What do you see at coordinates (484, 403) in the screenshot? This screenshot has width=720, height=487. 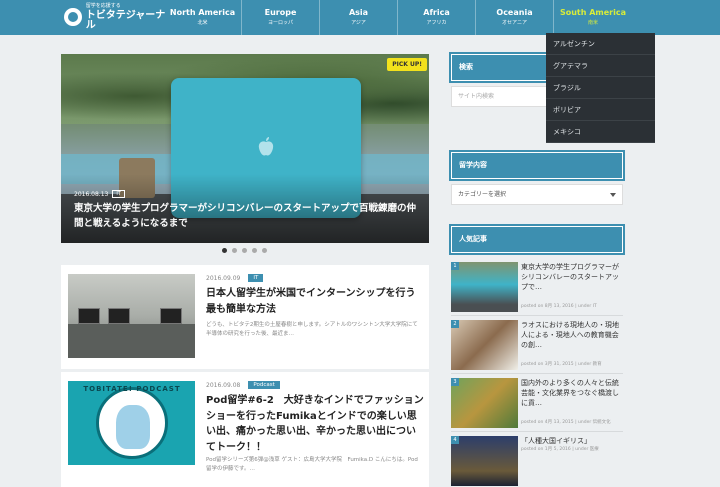 I see `popular-thumbnail: 3` at bounding box center [484, 403].